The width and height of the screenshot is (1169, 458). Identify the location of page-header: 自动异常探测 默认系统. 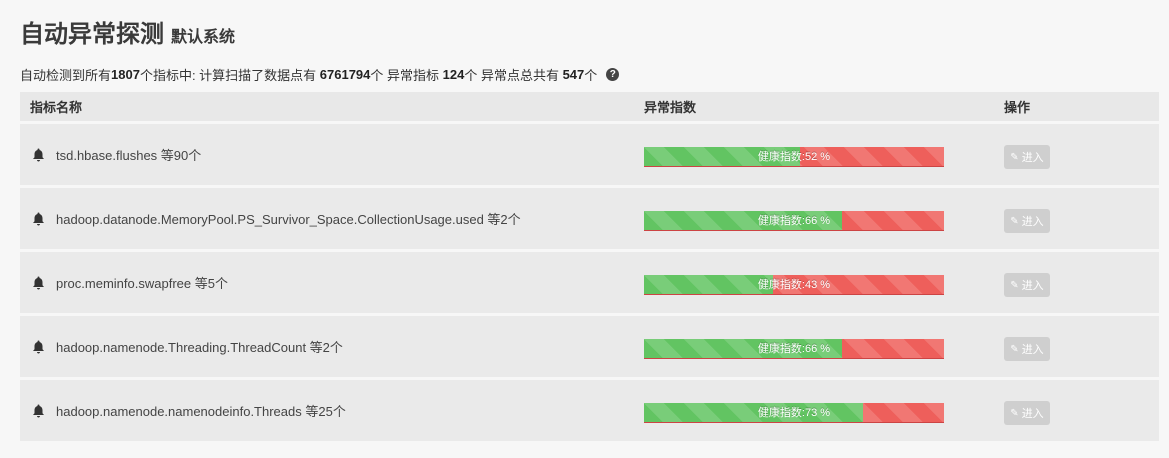
(127, 31).